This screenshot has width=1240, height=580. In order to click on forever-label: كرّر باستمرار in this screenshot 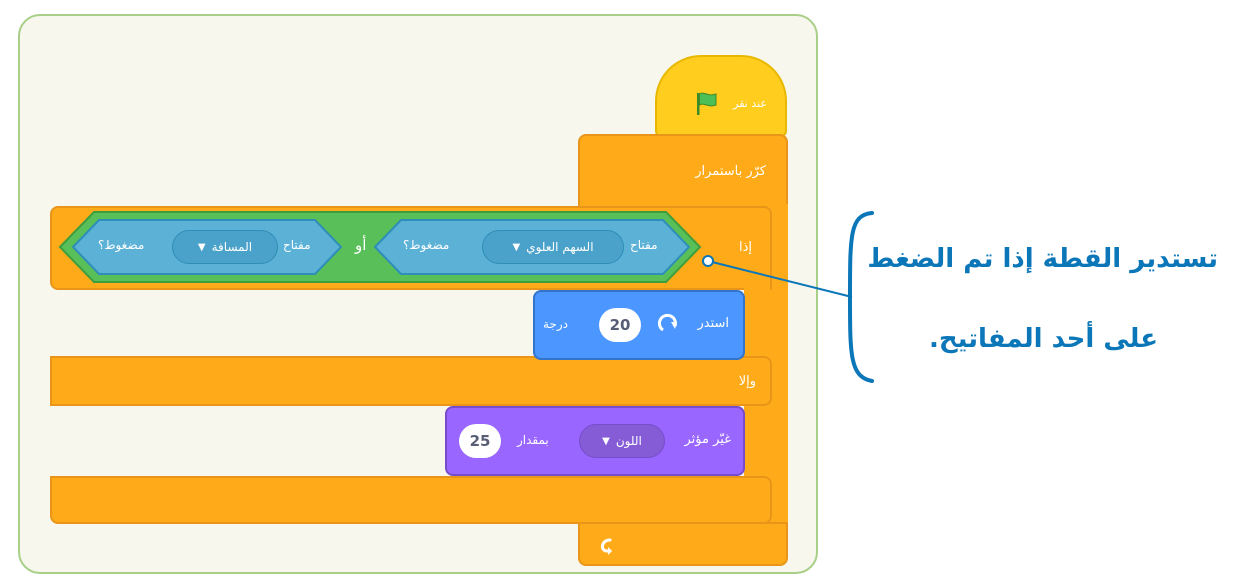, I will do `click(730, 171)`.